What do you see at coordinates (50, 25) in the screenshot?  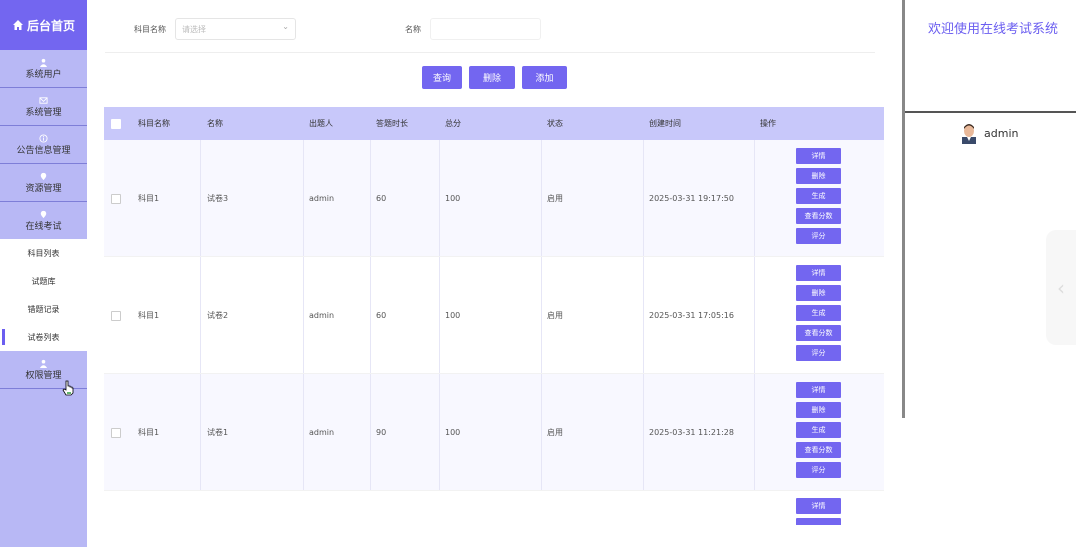 I see `logo-label: 后台首页` at bounding box center [50, 25].